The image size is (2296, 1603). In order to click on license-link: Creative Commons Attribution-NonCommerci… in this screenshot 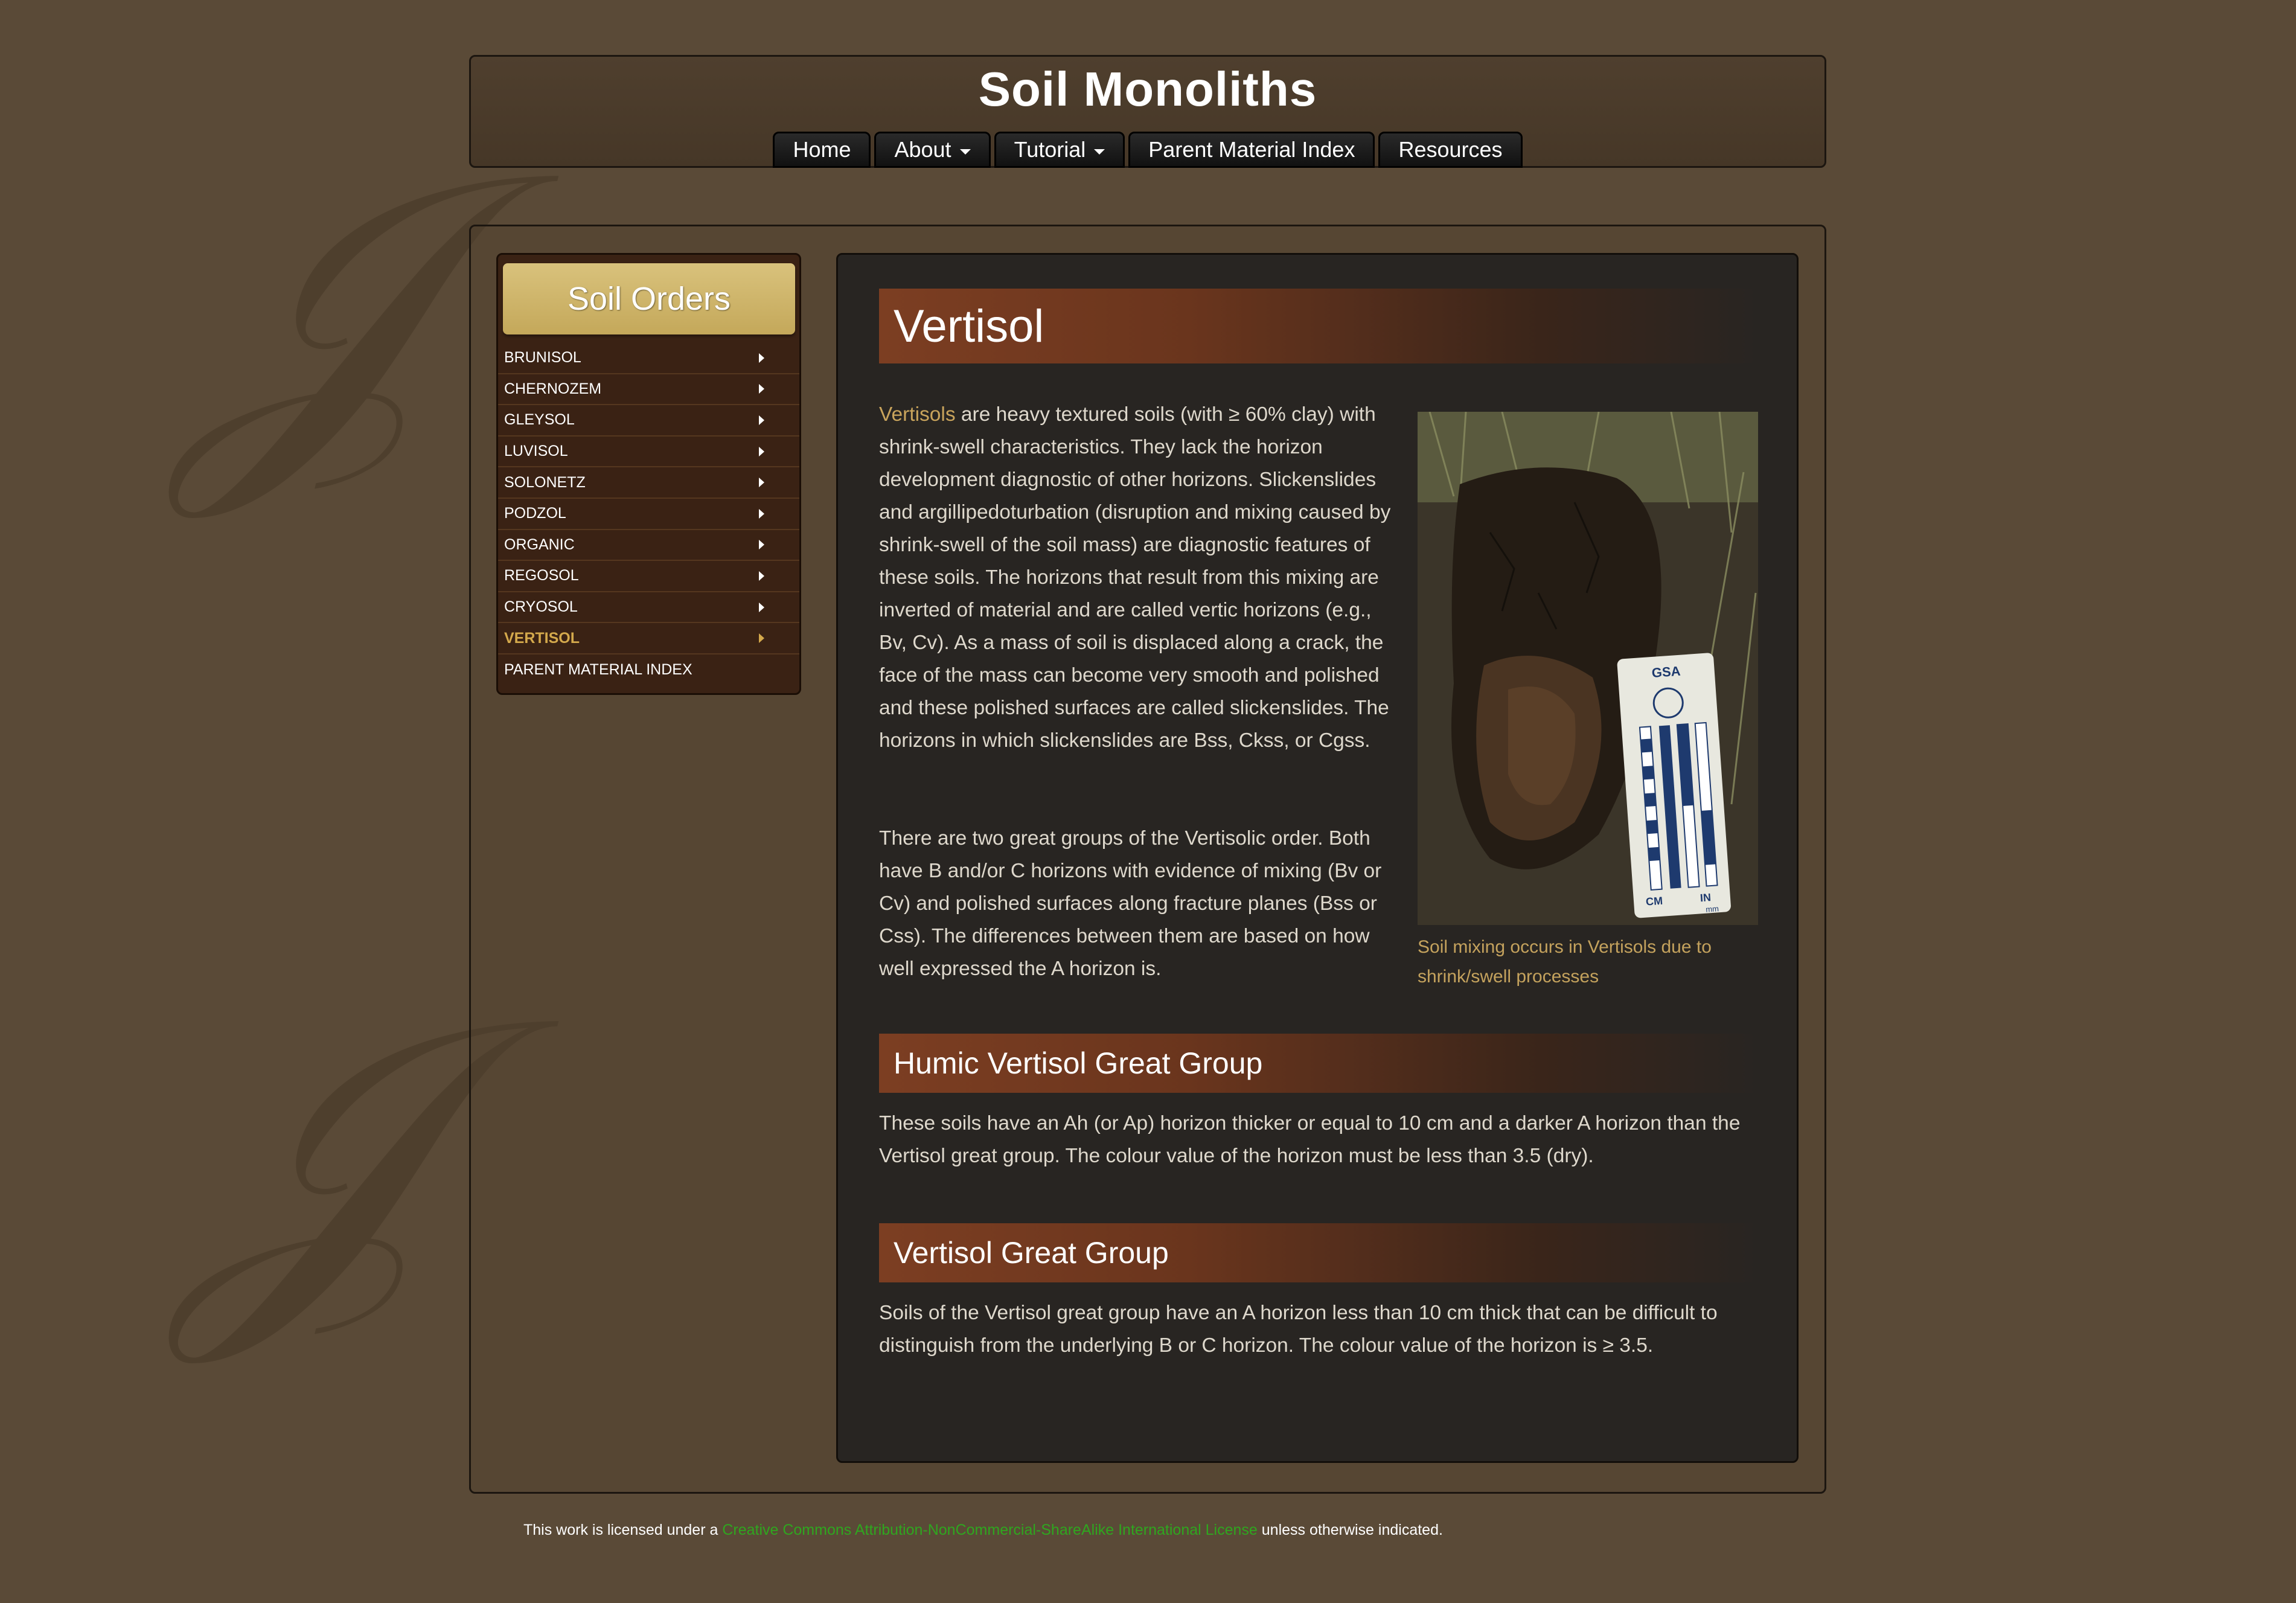, I will do `click(990, 1529)`.